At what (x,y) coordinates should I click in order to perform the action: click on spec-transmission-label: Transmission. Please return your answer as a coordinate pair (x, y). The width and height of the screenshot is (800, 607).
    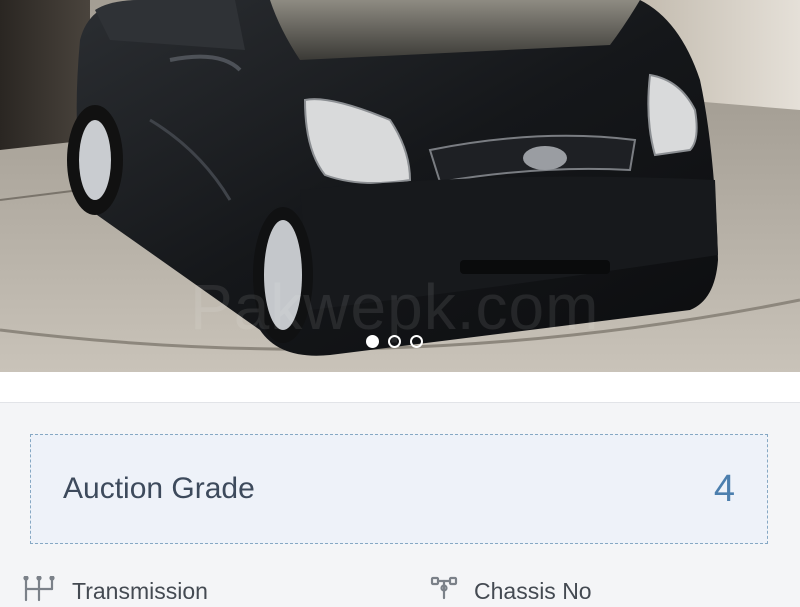
    Looking at the image, I should click on (140, 591).